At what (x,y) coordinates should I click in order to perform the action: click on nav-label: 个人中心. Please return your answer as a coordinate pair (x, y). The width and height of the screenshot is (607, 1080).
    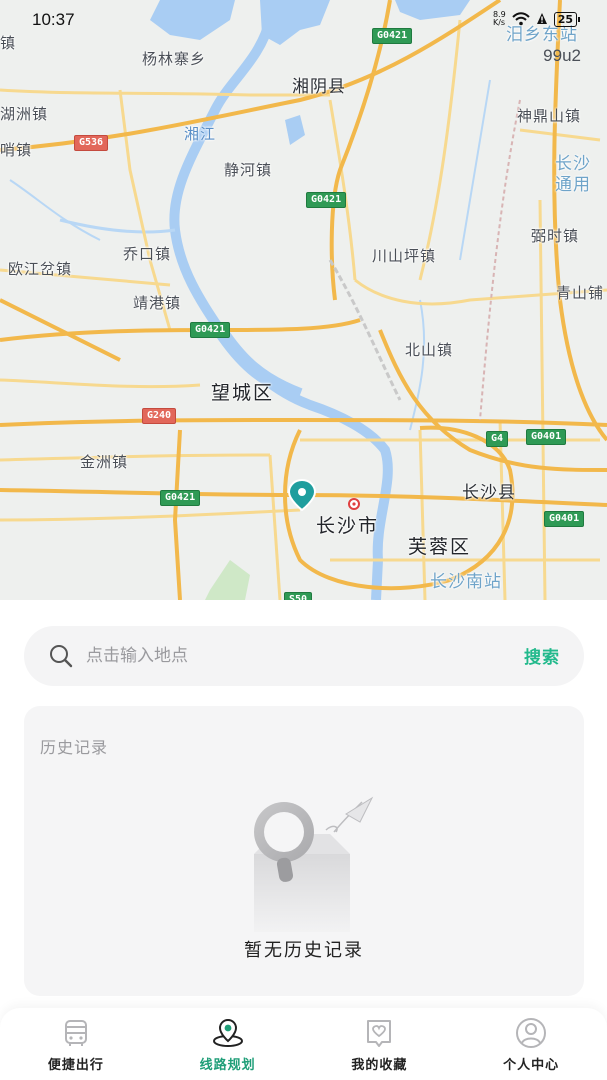
    Looking at the image, I should click on (531, 1065).